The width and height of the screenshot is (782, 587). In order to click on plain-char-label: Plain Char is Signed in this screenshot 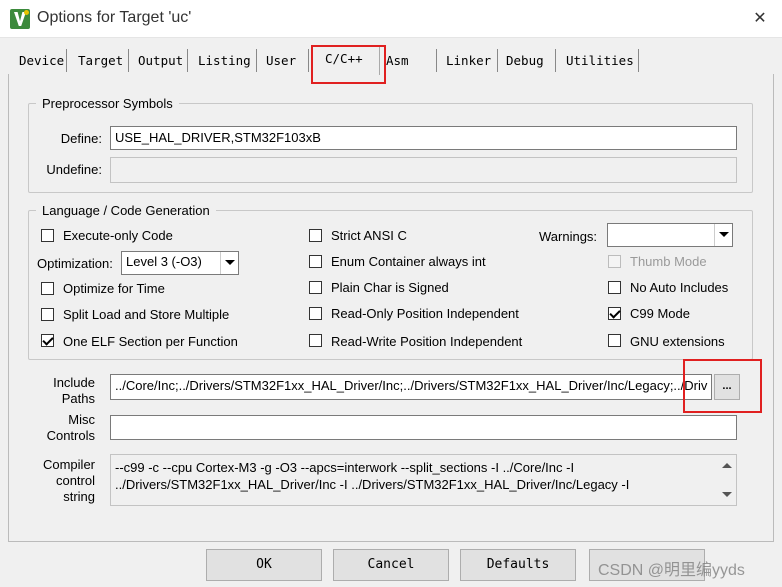, I will do `click(390, 287)`.